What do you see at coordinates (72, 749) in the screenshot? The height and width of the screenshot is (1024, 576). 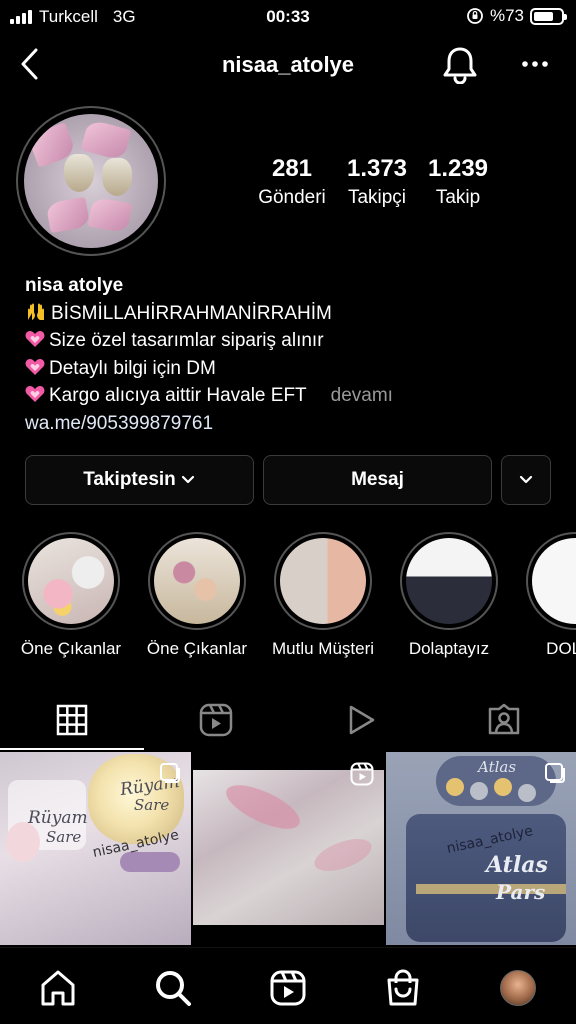 I see `active-tab-indicator` at bounding box center [72, 749].